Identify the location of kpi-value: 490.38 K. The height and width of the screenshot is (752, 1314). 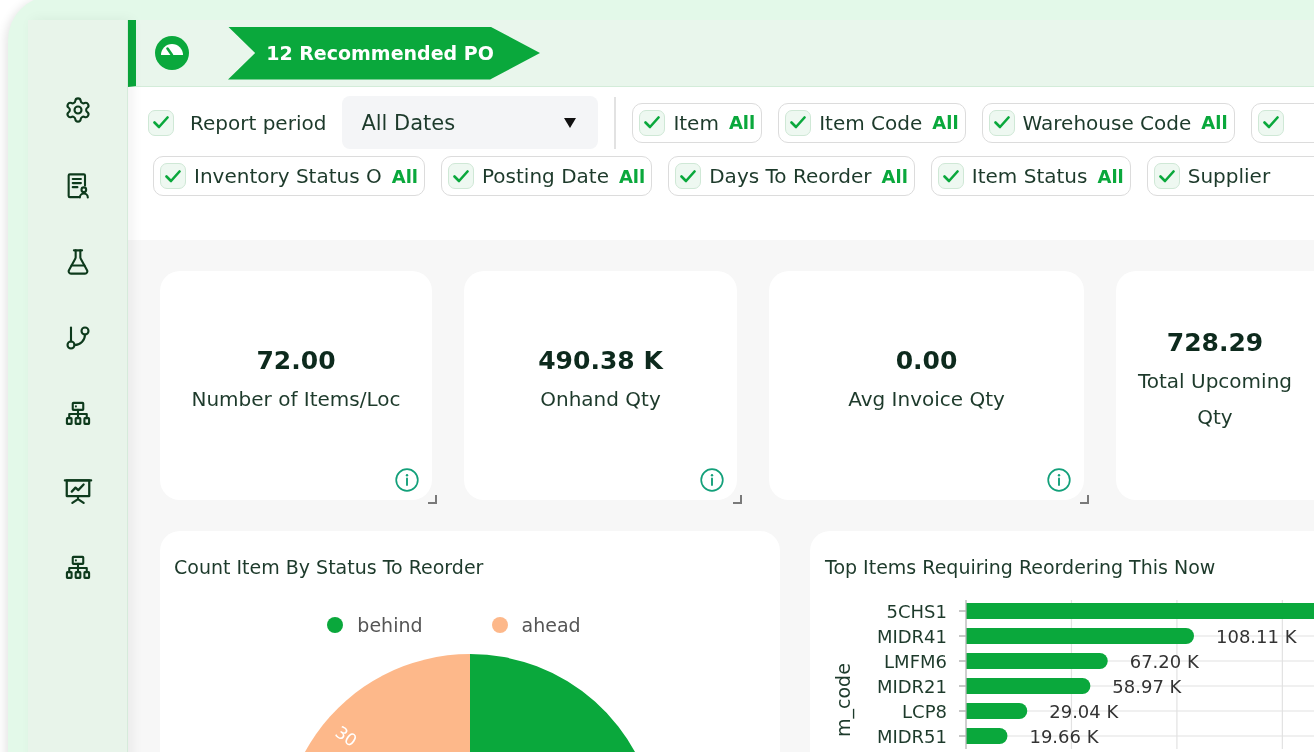
(600, 361).